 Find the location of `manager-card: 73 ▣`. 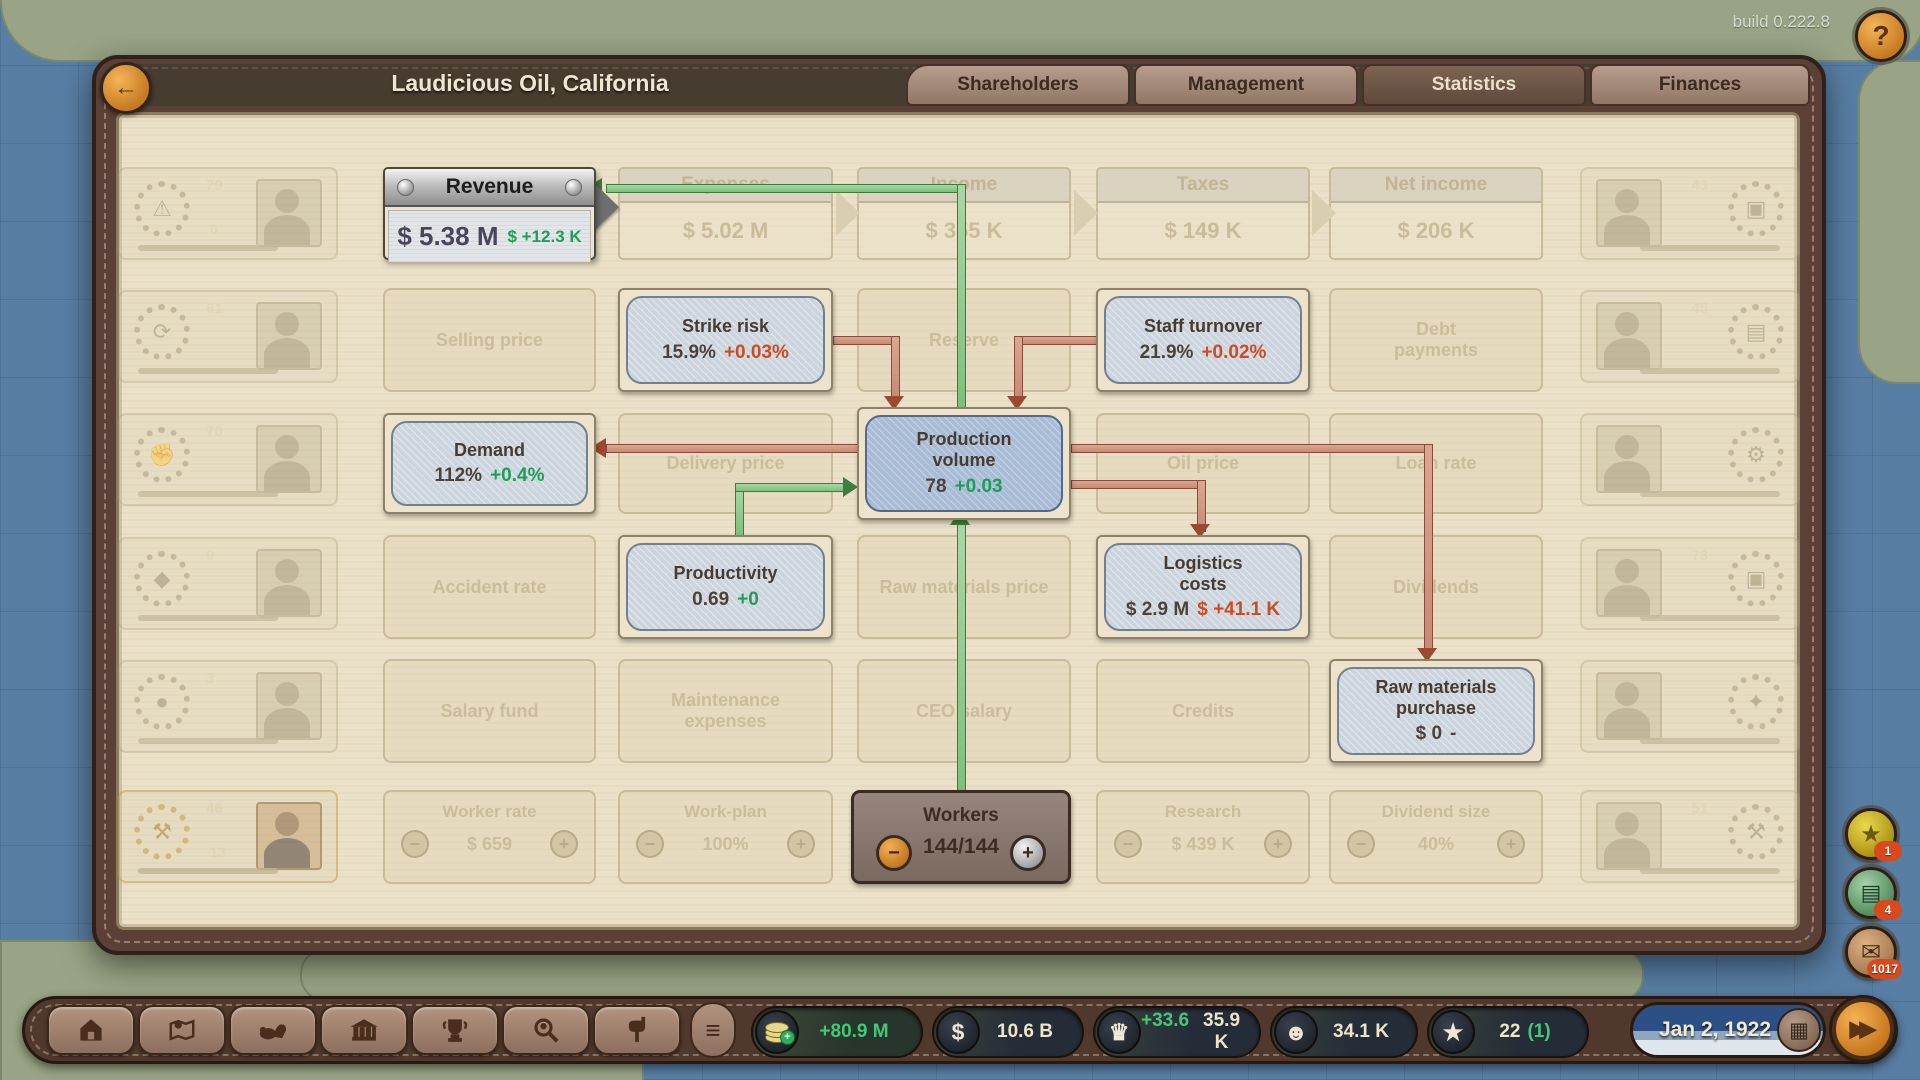

manager-card: 73 ▣ is located at coordinates (1690, 583).